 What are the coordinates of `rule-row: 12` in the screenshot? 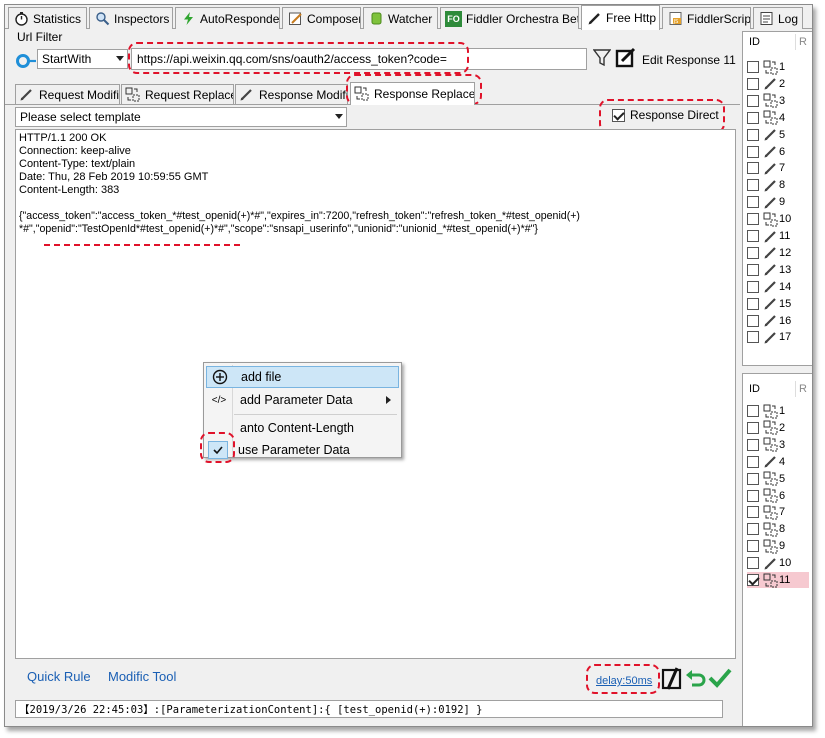 It's located at (769, 253).